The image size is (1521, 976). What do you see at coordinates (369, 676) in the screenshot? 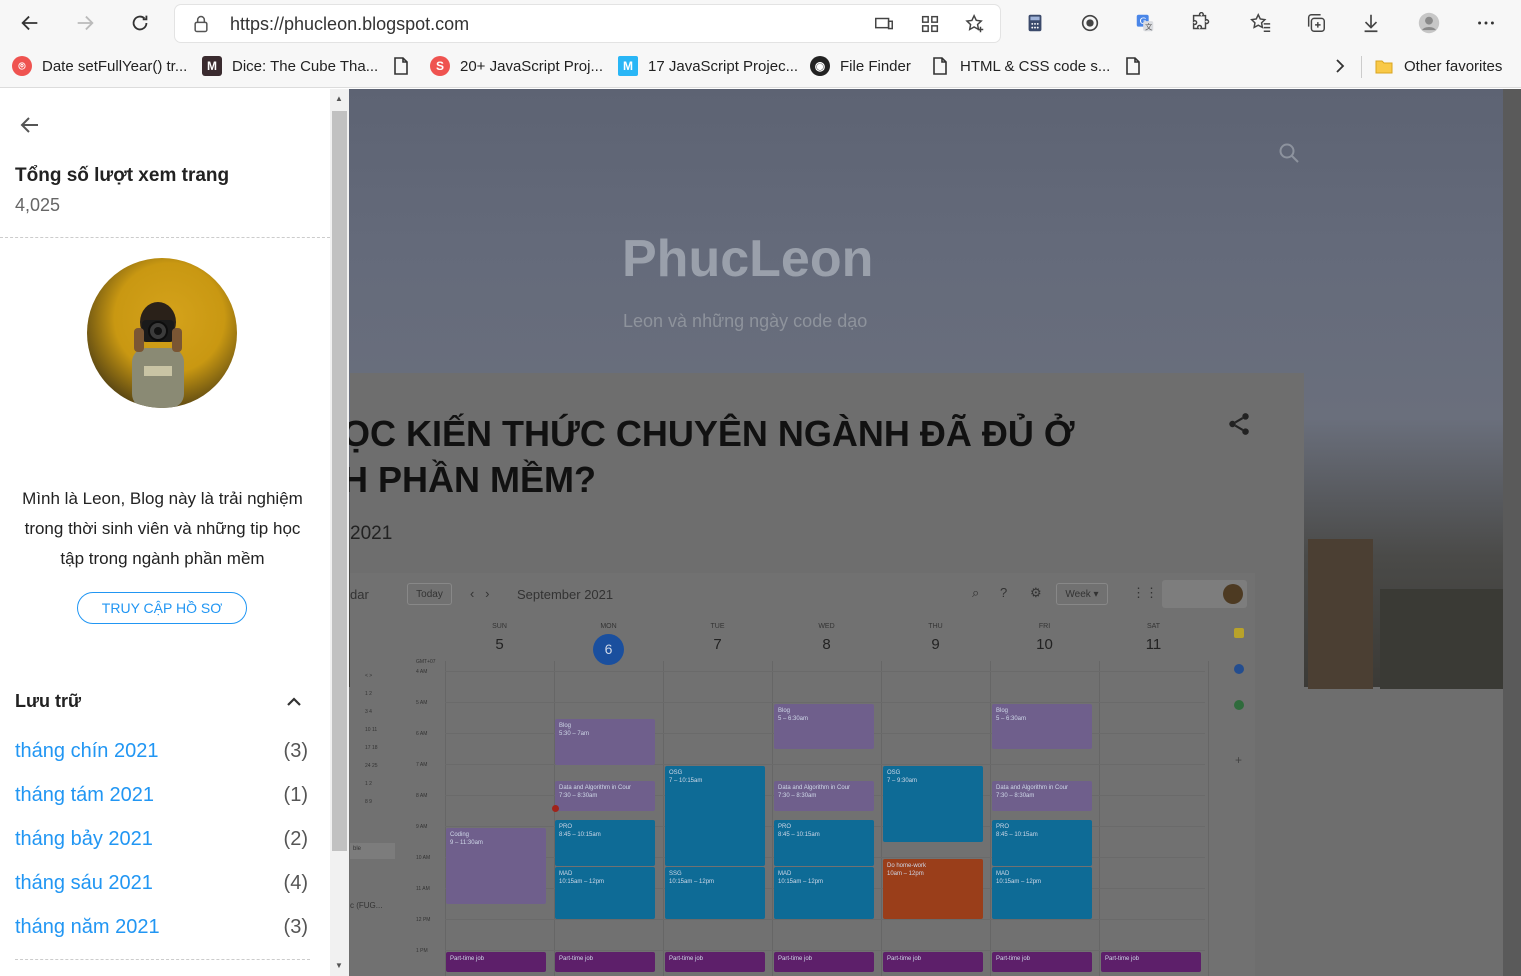
I see `mini-row: < >` at bounding box center [369, 676].